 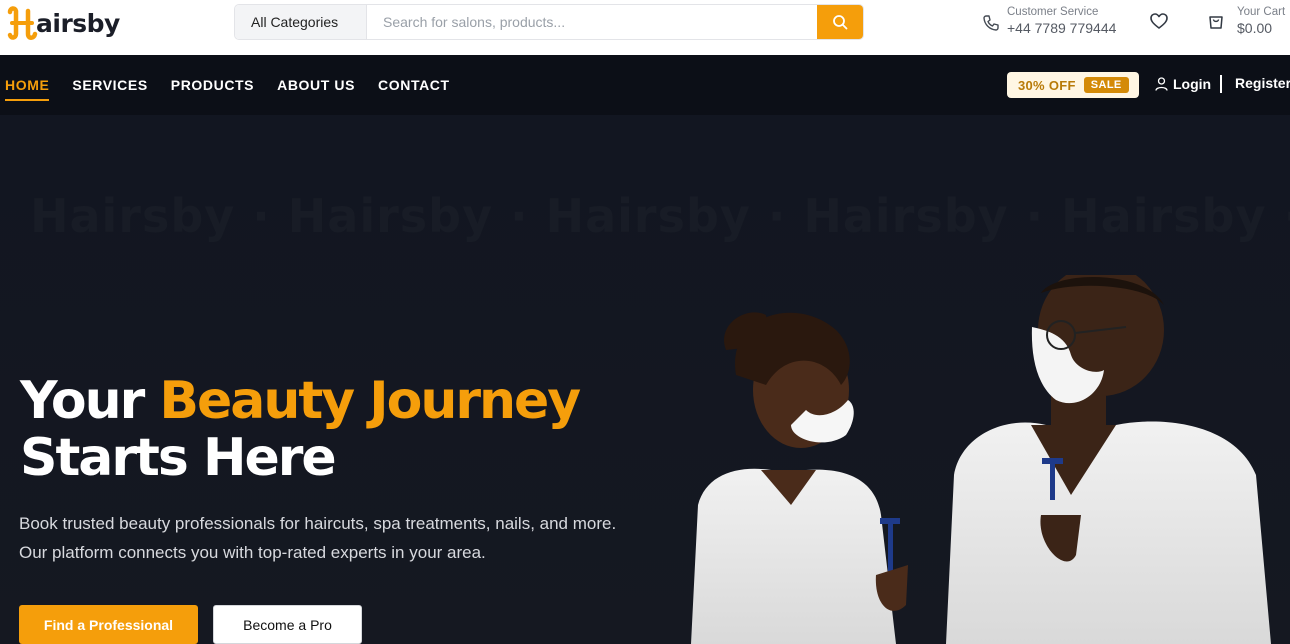 What do you see at coordinates (592, 22) in the screenshot?
I see `search-input` at bounding box center [592, 22].